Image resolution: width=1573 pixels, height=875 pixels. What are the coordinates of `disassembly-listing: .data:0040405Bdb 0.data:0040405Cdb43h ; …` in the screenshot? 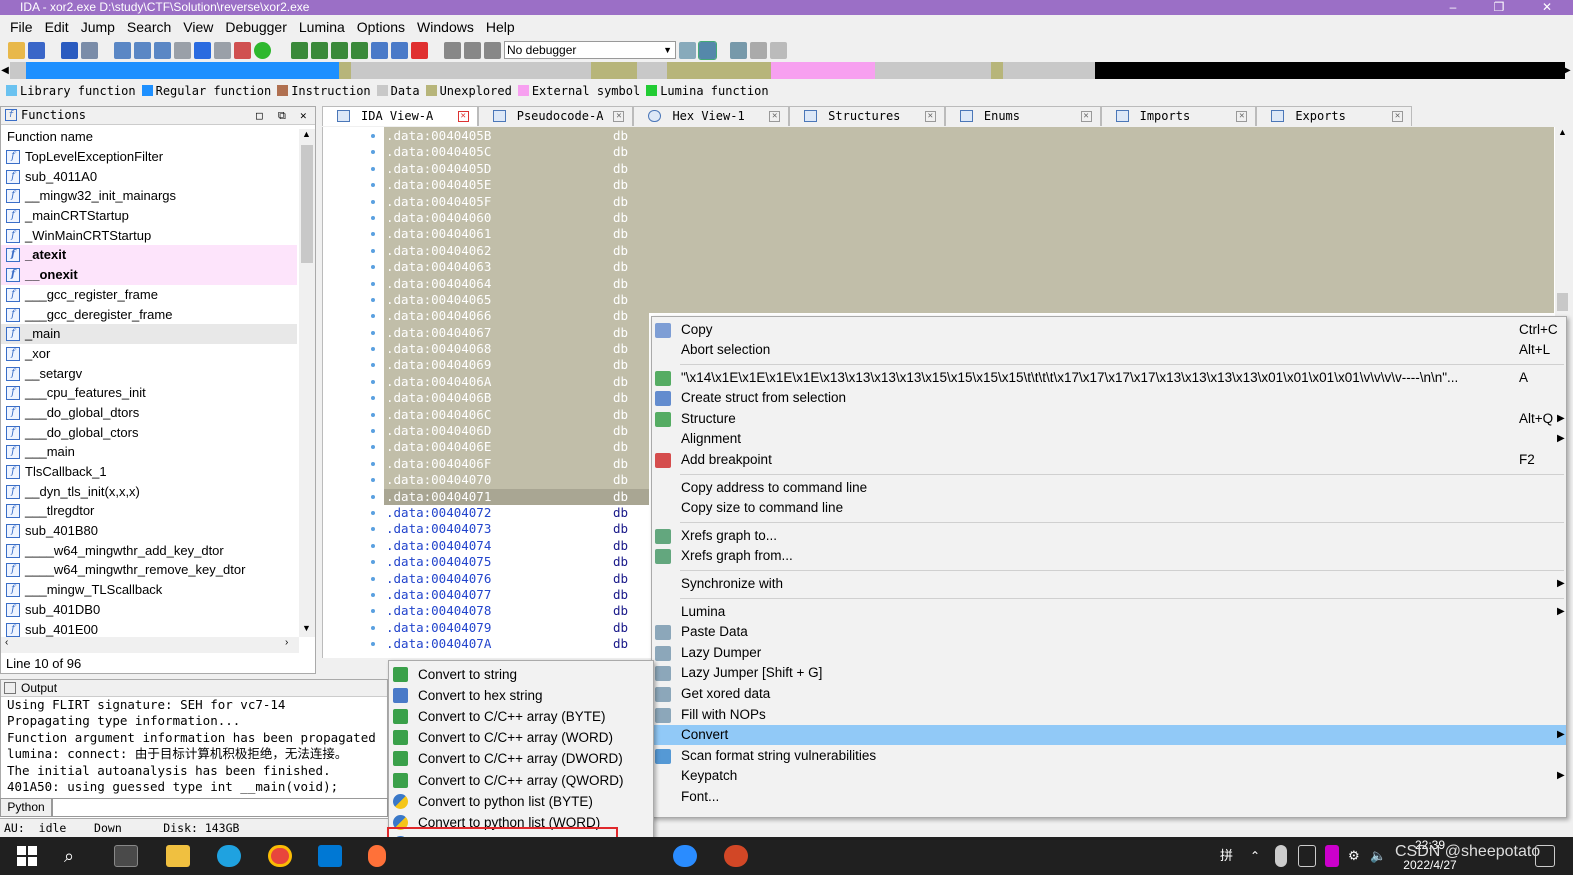 It's located at (487, 390).